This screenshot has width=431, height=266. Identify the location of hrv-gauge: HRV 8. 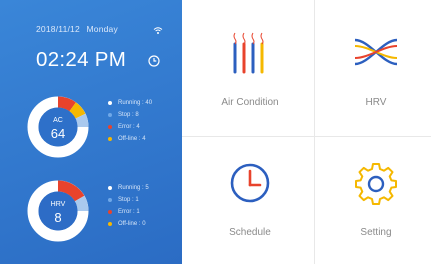
(58, 211).